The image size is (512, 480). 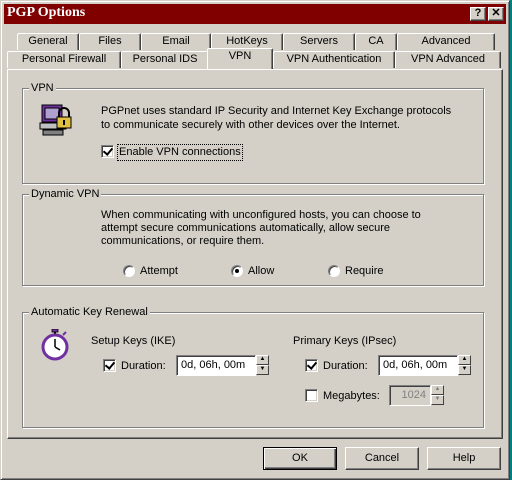 I want to click on attempt-label: Attempt, so click(x=159, y=271).